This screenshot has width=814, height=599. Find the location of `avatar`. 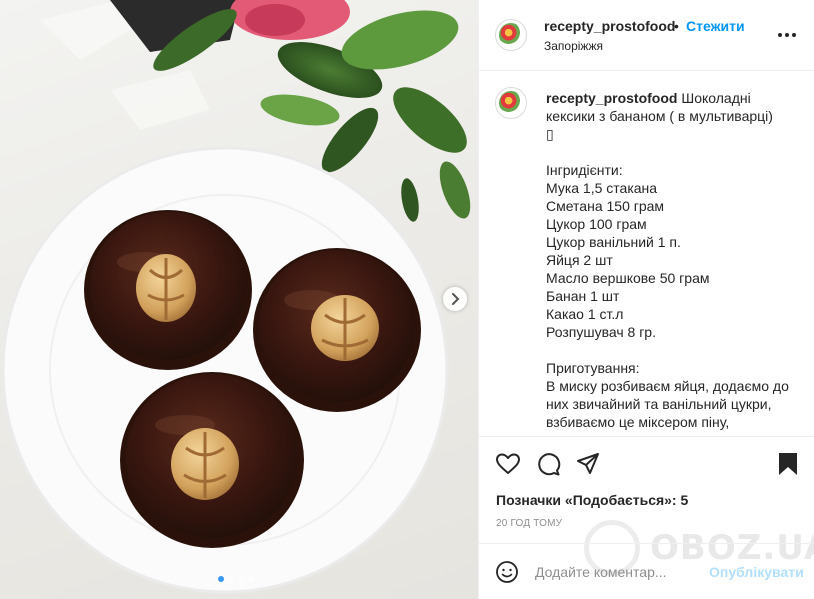

avatar is located at coordinates (511, 35).